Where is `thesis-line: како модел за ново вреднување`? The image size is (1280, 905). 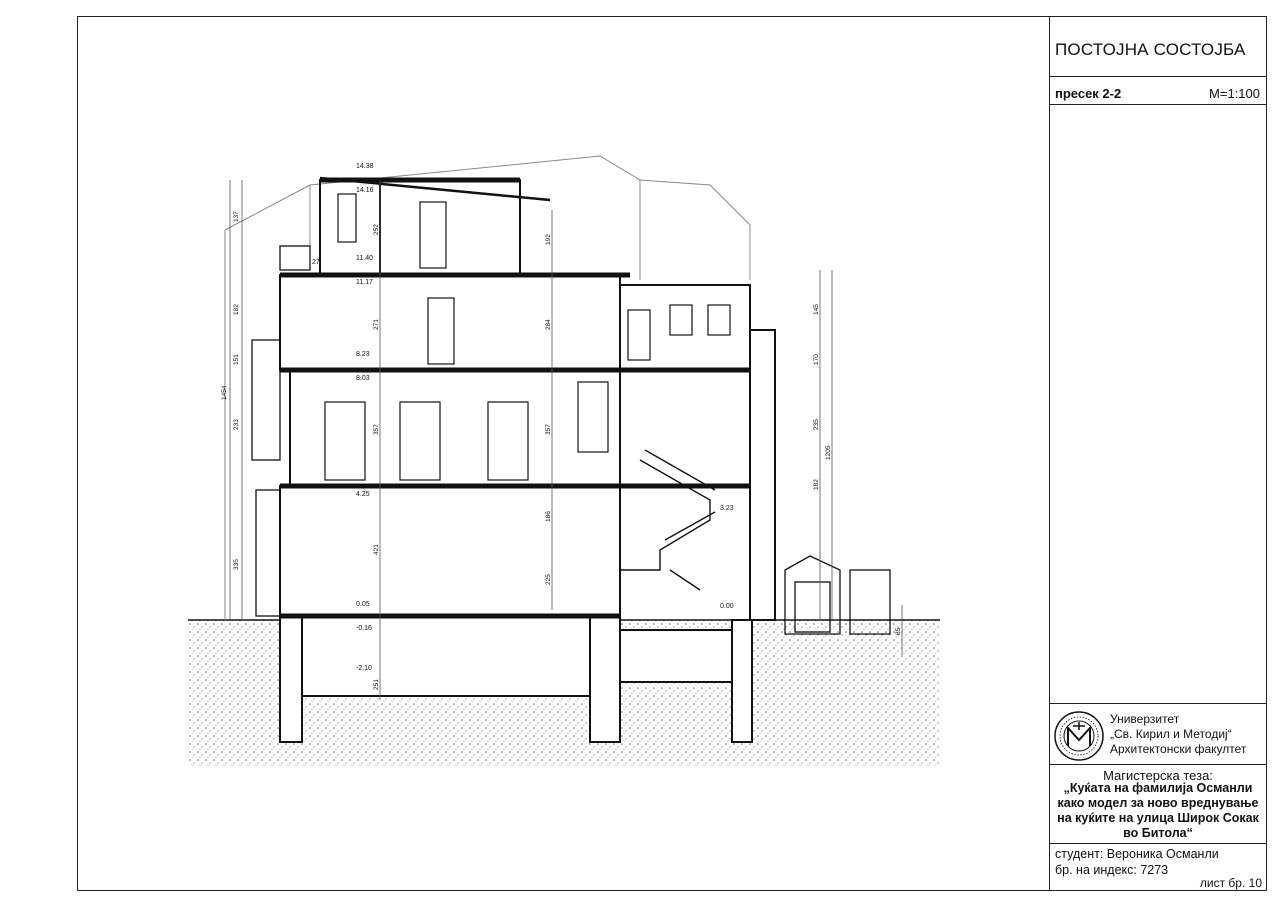 thesis-line: како модел за ново вреднување is located at coordinates (1158, 803).